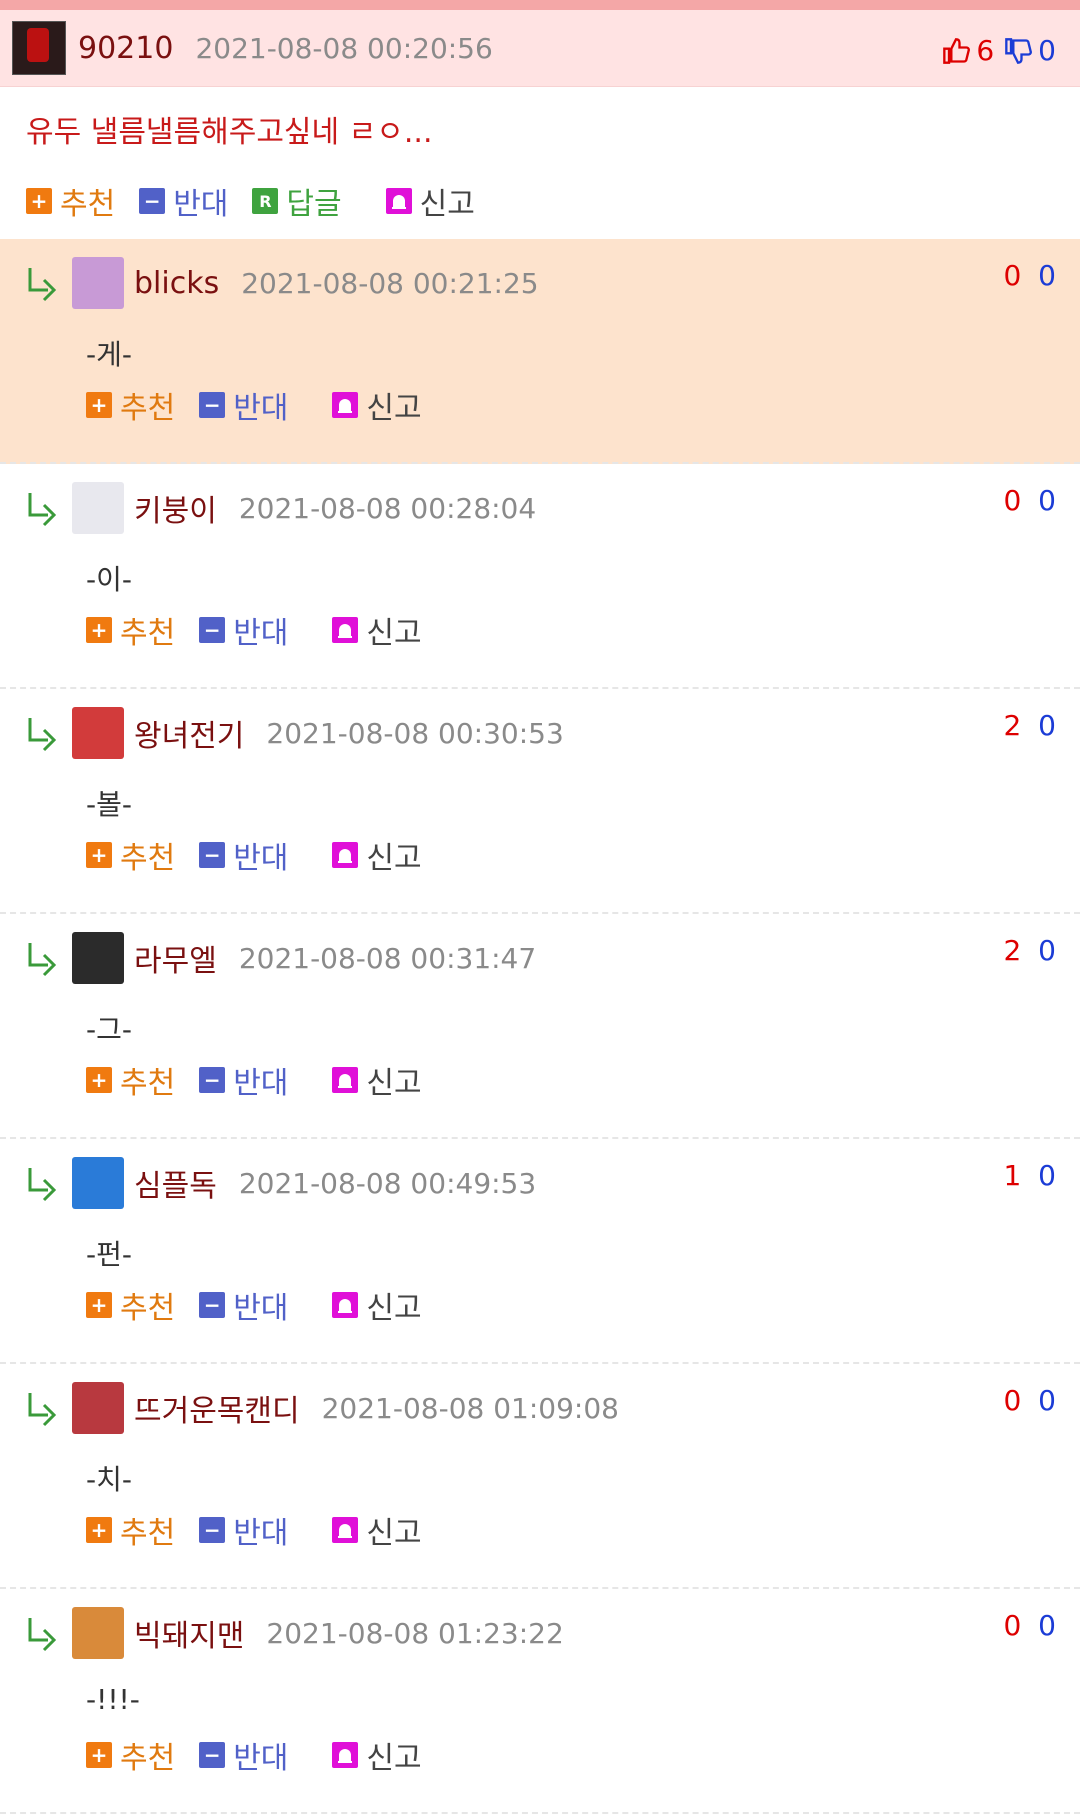  Describe the element at coordinates (1029, 950) in the screenshot. I see `reply-votes: 2 0` at that location.